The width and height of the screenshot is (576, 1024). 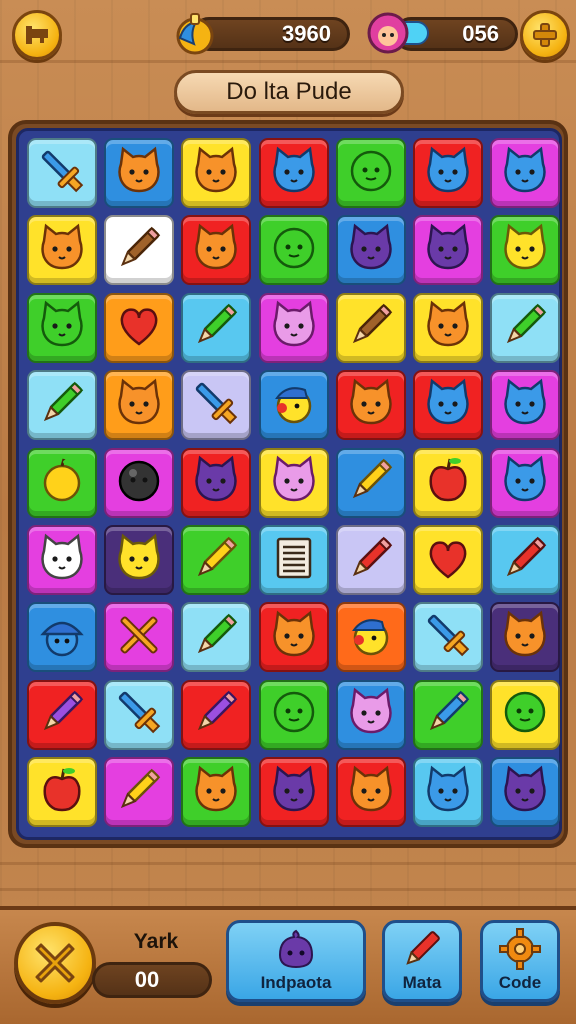 I want to click on pencil-brown-icon, so click(x=139, y=250).